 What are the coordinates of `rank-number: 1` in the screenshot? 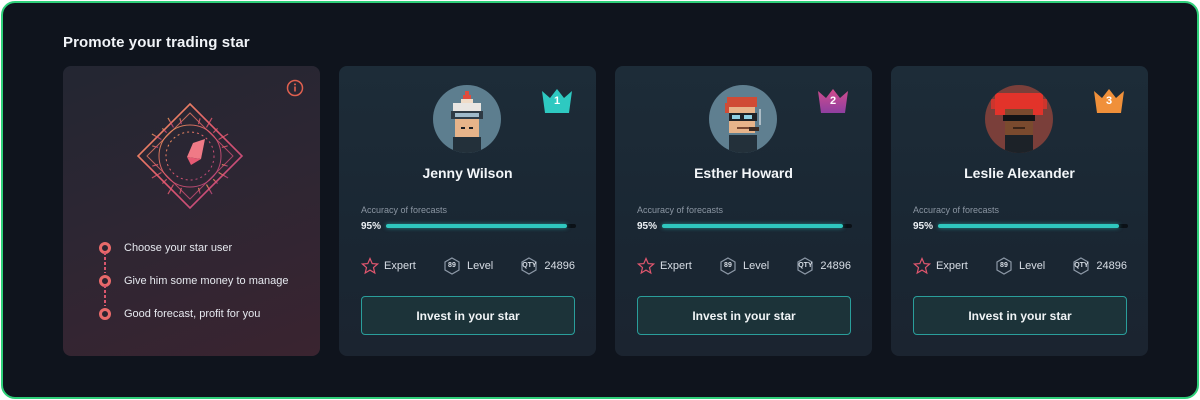 It's located at (557, 101).